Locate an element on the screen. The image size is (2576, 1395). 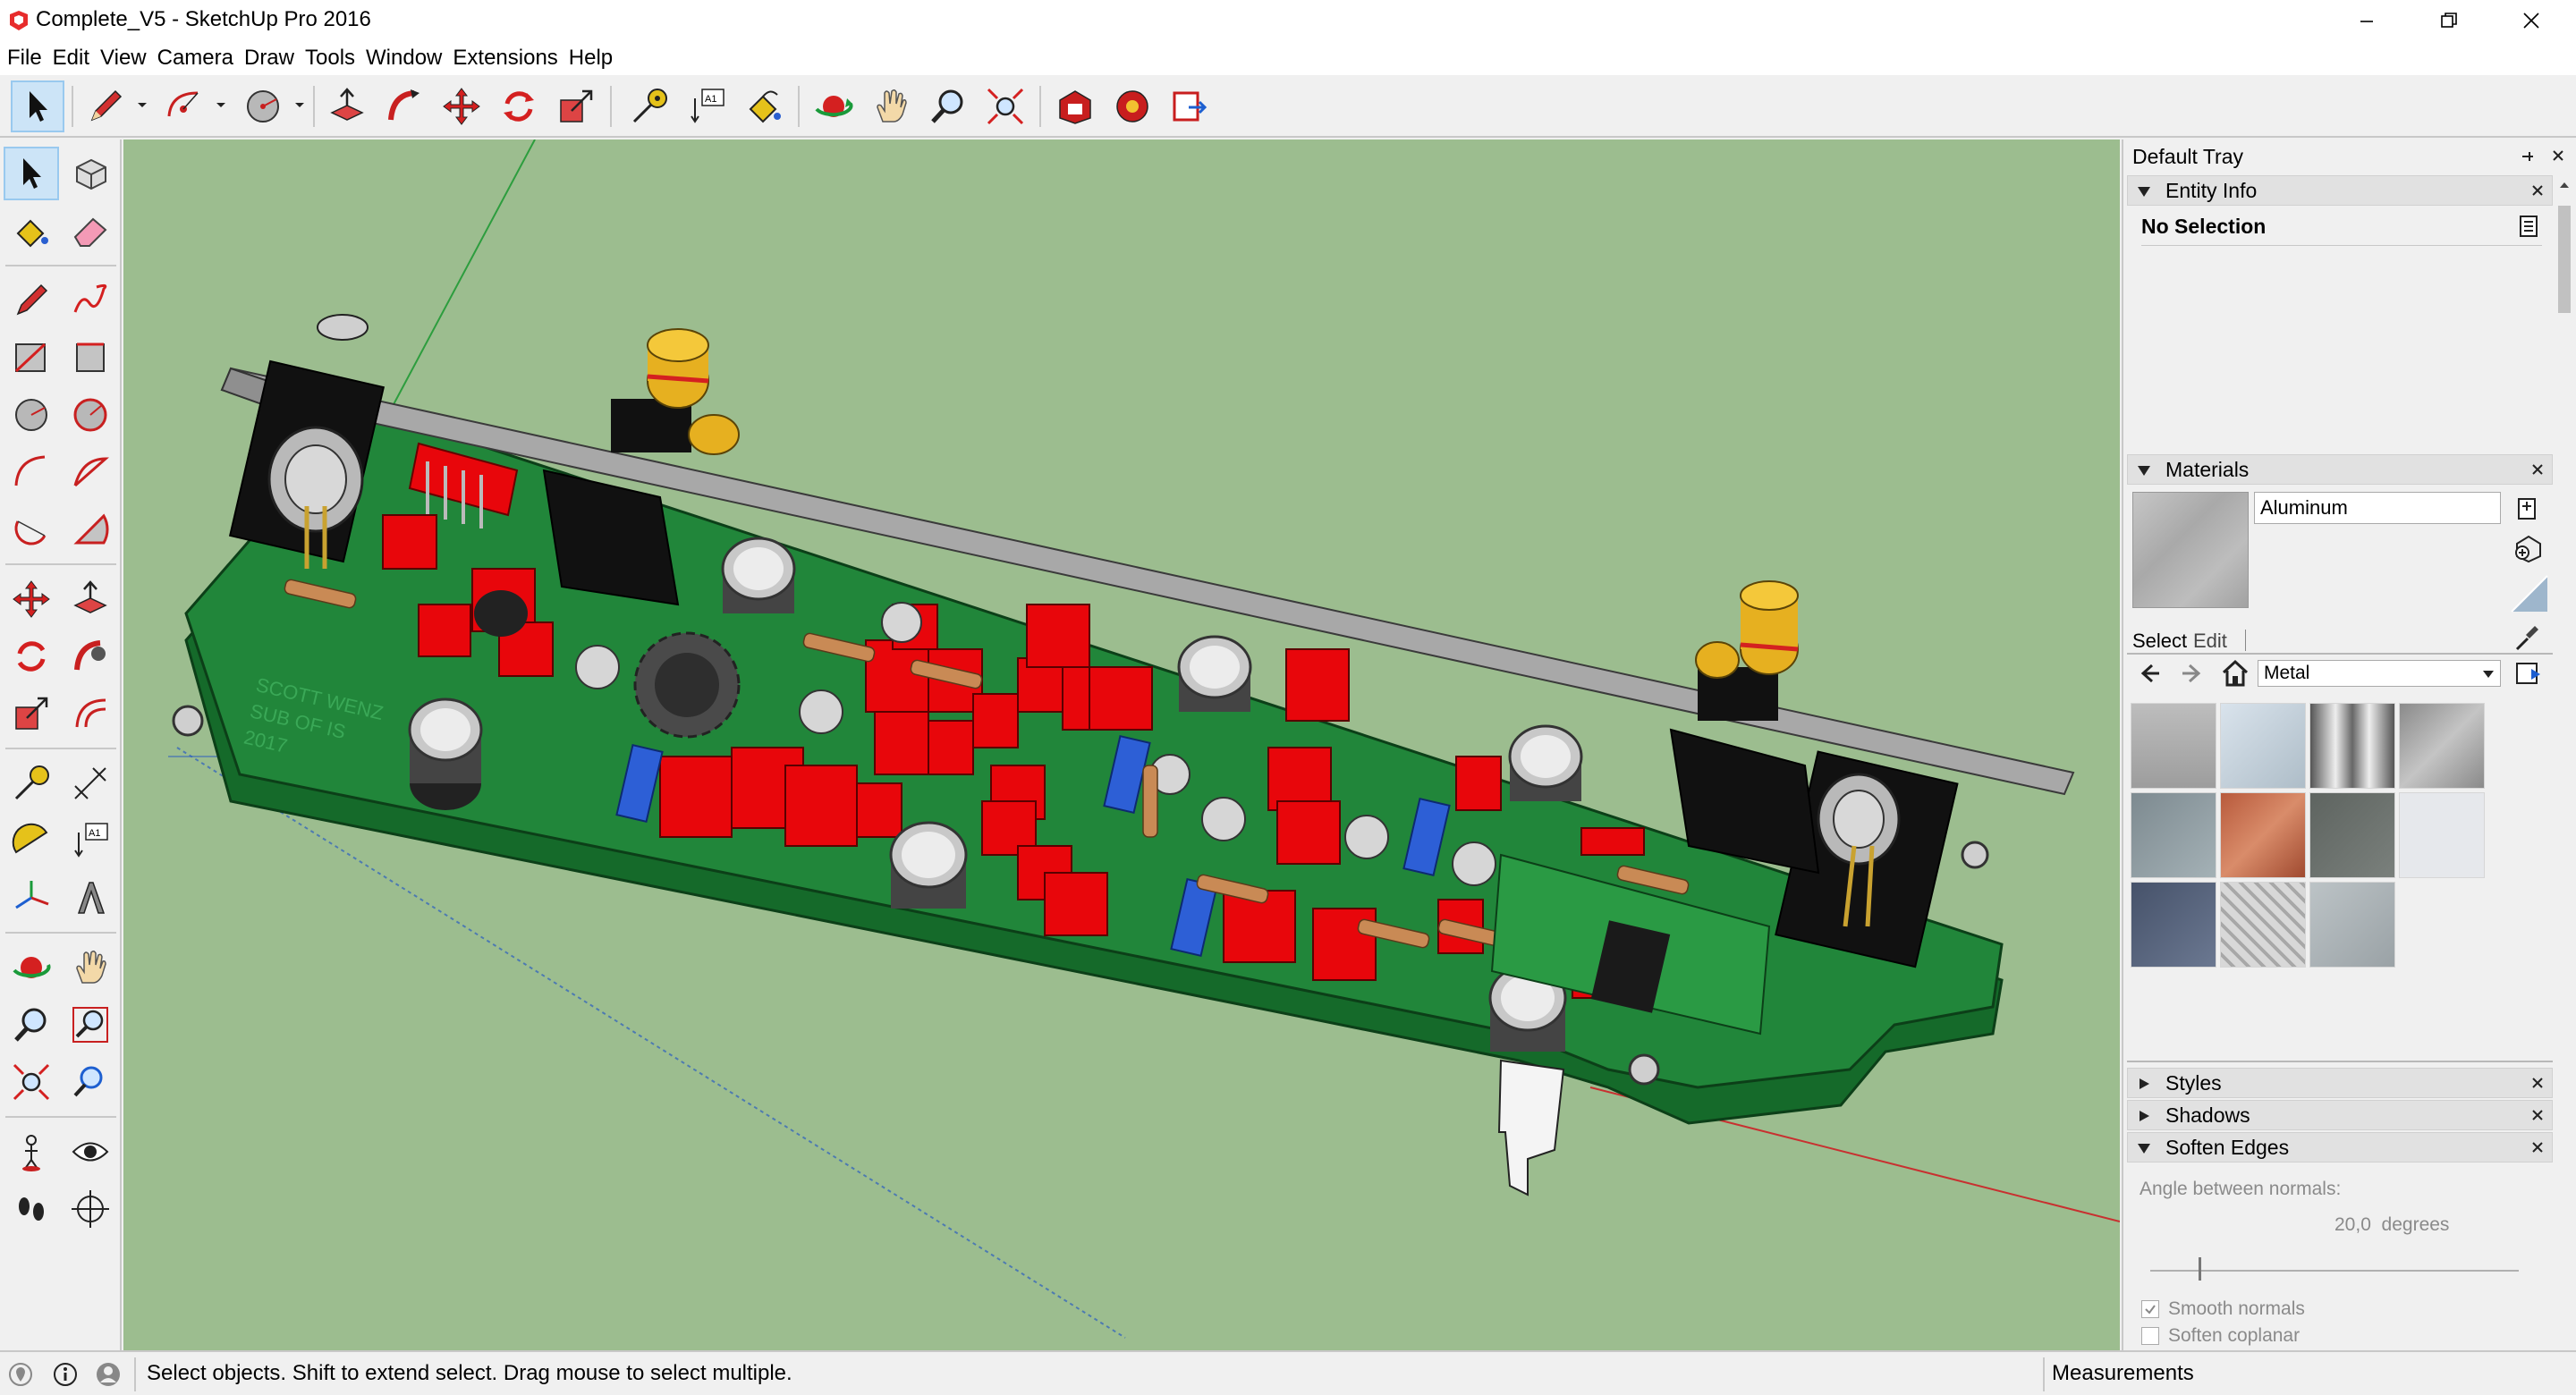
angle-slider-thumb is located at coordinates (2200, 1269).